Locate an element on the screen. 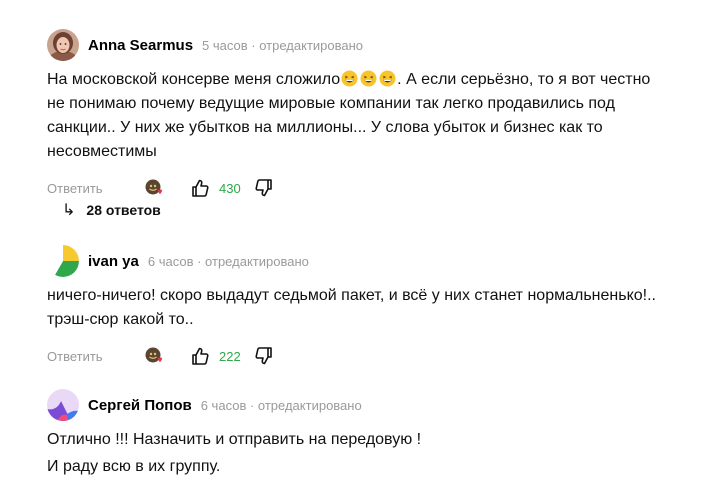 Image resolution: width=717 pixels, height=490 pixels. show-replies-link: ↳ 28 ответов is located at coordinates (111, 210).